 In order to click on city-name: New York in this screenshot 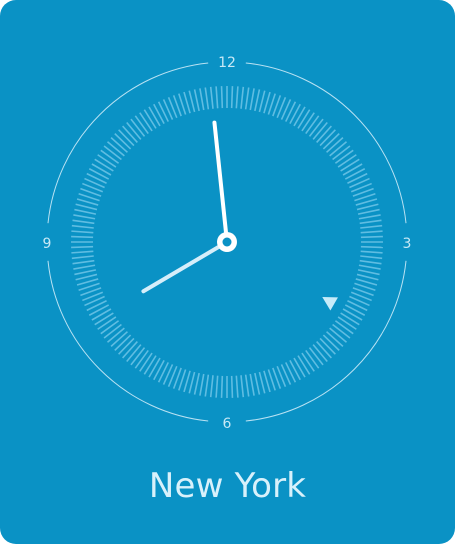, I will do `click(227, 486)`.